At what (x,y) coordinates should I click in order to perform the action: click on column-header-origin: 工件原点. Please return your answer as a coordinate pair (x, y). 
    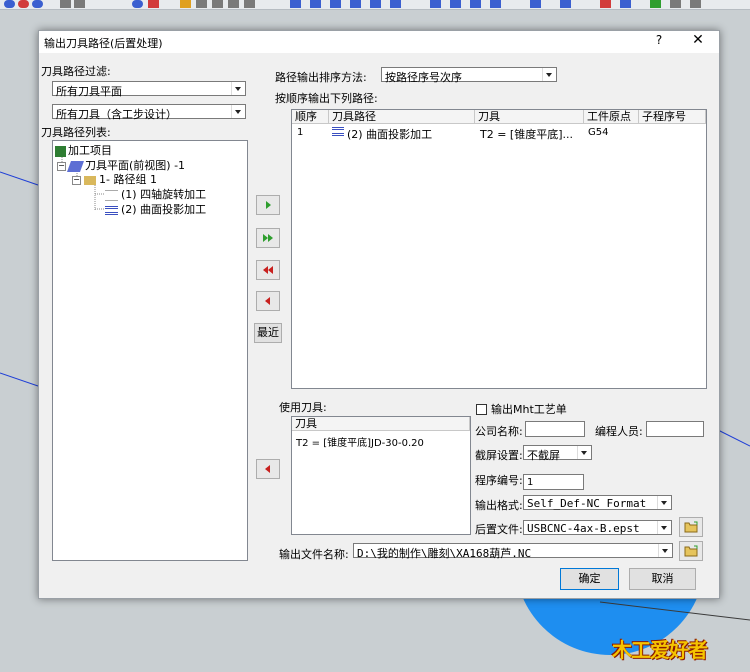
    Looking at the image, I should click on (611, 117).